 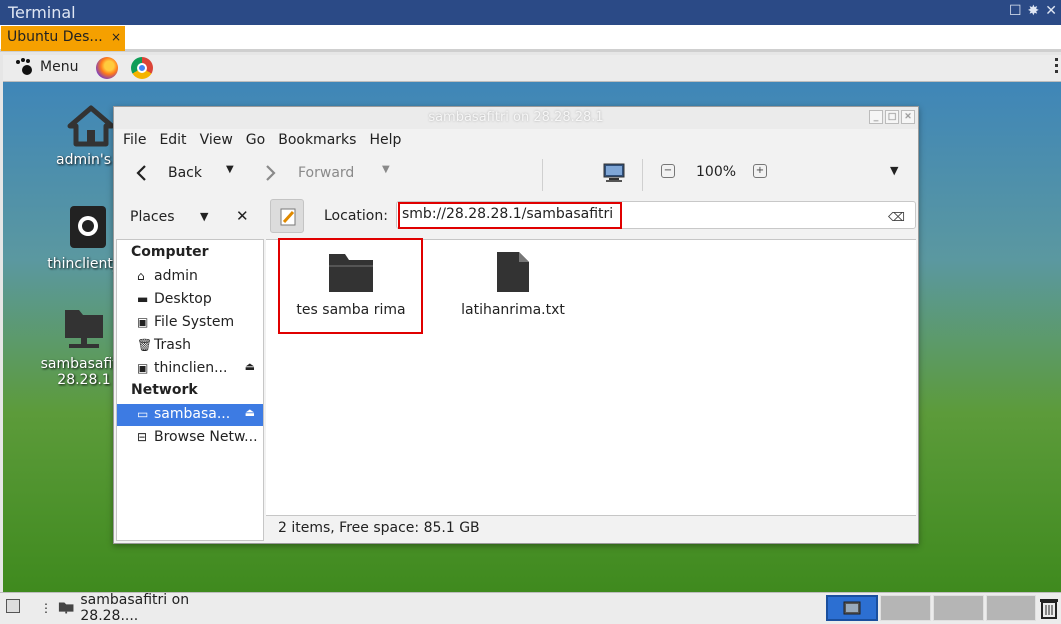 What do you see at coordinates (668, 171) in the screenshot?
I see `zoom-out-button: −` at bounding box center [668, 171].